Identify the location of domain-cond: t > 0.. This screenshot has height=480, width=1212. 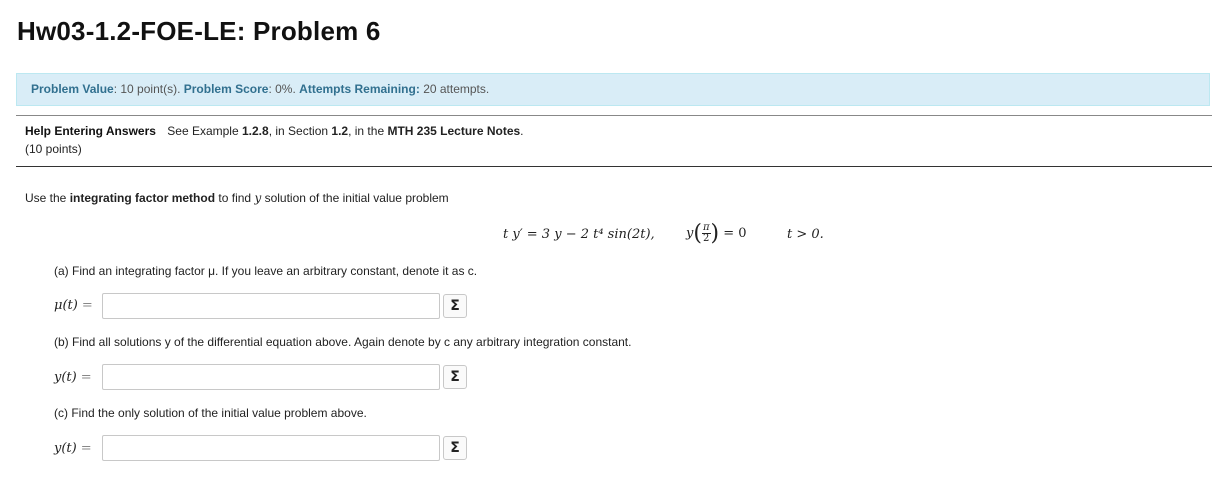
(805, 234).